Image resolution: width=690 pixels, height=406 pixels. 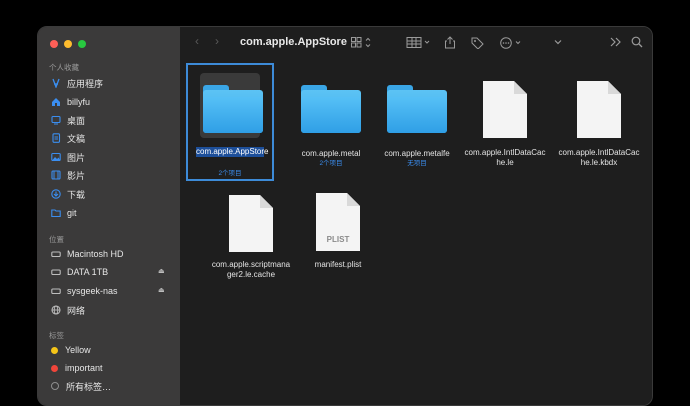 I want to click on chevron-down-icon, so click(x=558, y=43).